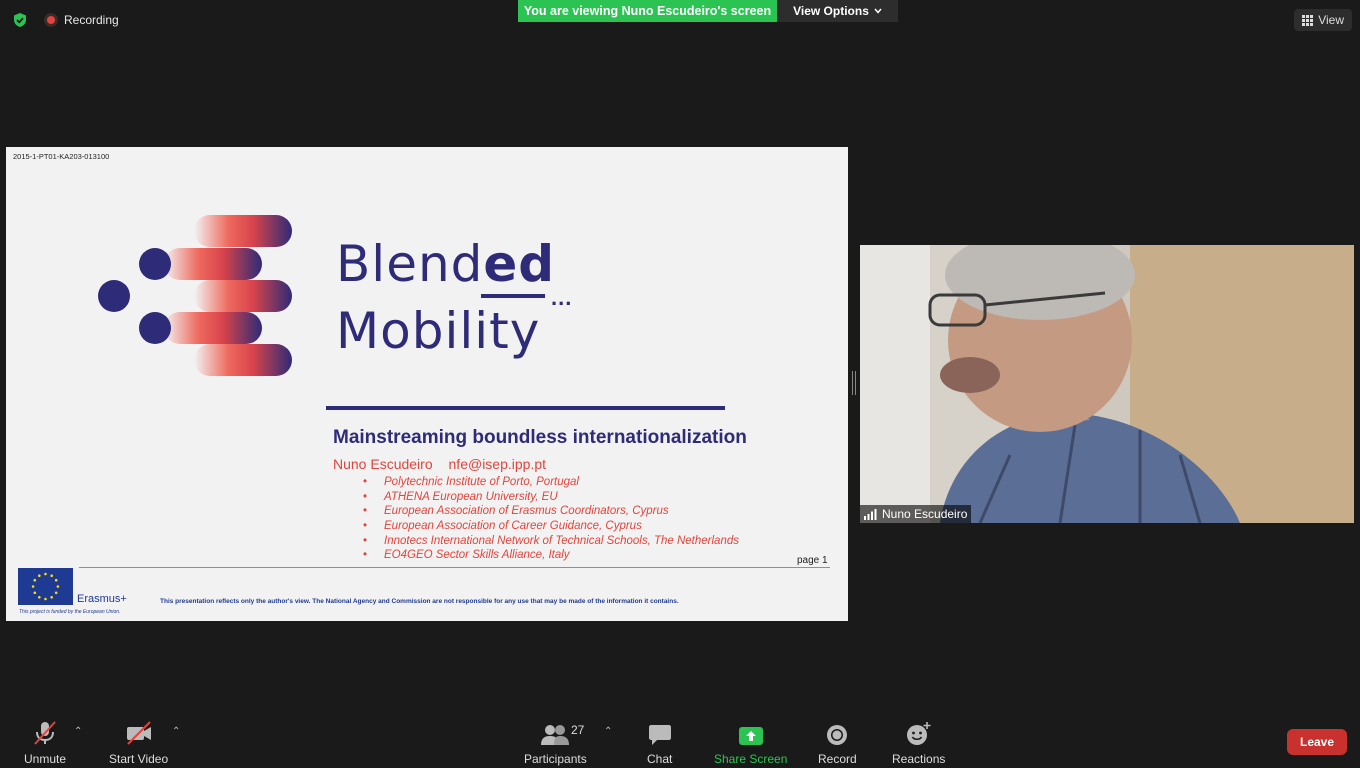 Image resolution: width=1360 pixels, height=768 pixels. What do you see at coordinates (45, 733) in the screenshot?
I see `microphone-muted-icon` at bounding box center [45, 733].